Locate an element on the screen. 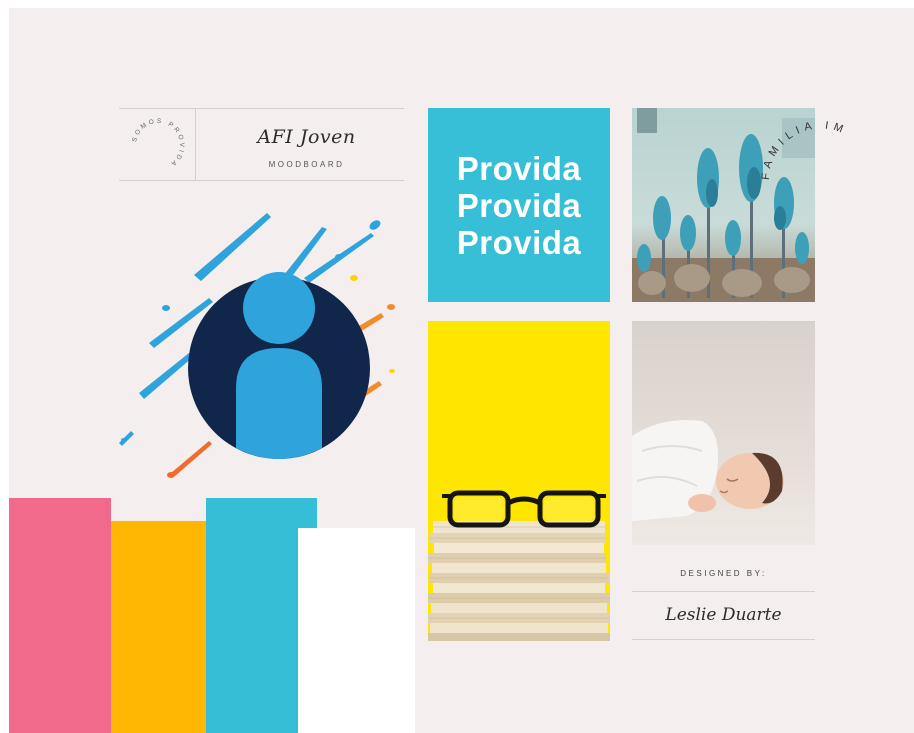 This screenshot has height=733, width=914. header-bottom-rule is located at coordinates (261, 180).